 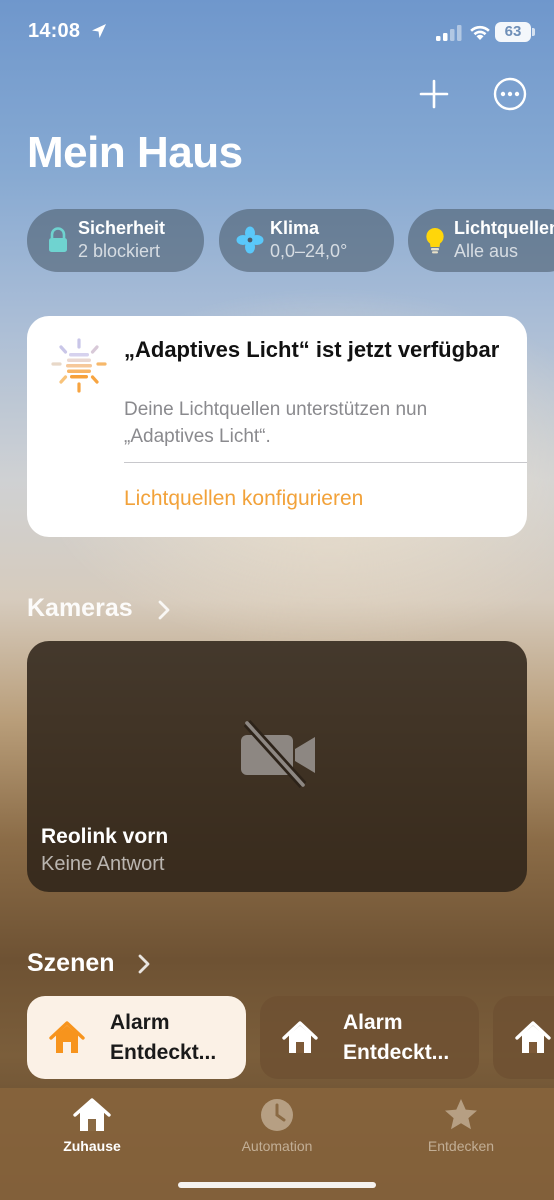 I want to click on tab-label: Automation, so click(x=277, y=1146).